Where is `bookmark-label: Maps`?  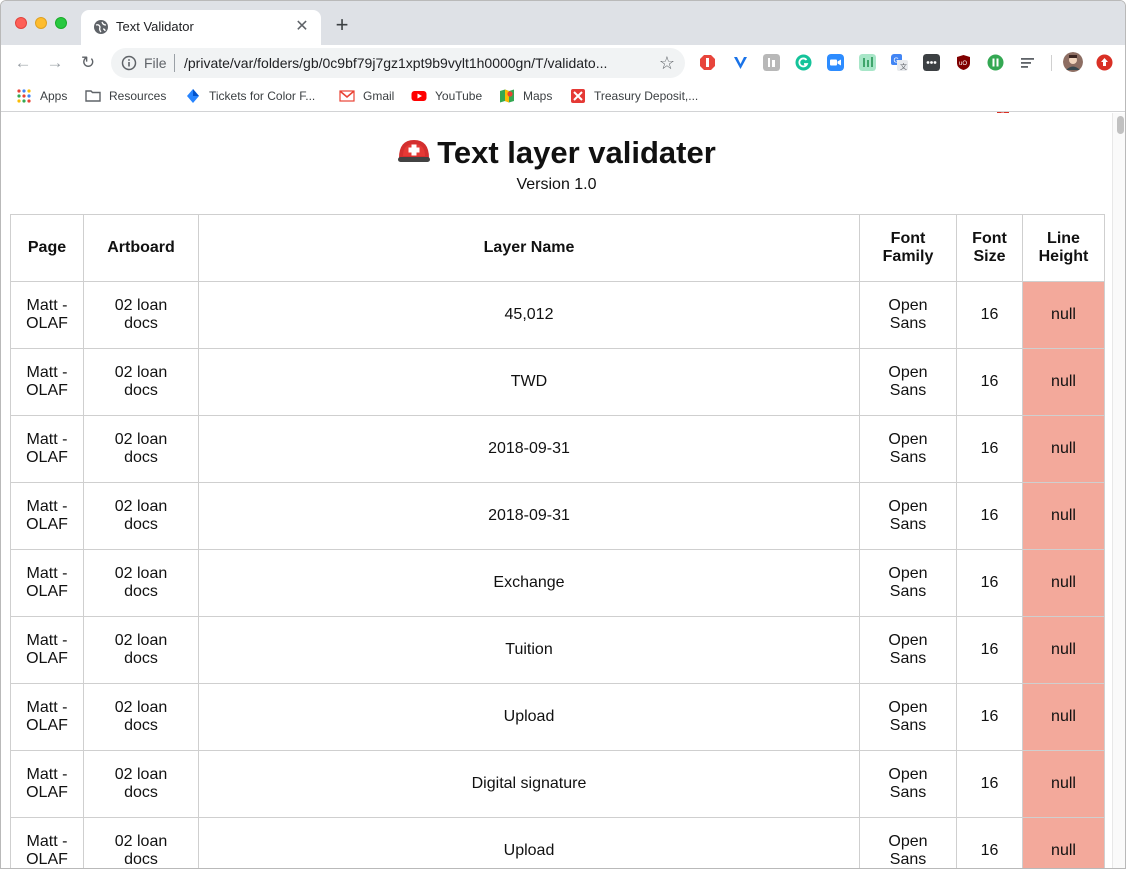 bookmark-label: Maps is located at coordinates (538, 96).